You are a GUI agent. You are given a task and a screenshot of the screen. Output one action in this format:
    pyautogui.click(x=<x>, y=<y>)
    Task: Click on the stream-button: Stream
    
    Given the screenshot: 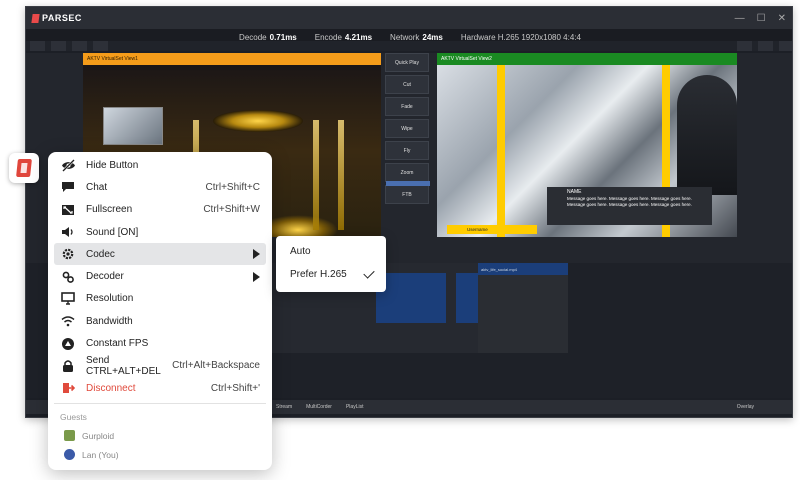 What is the action you would take?
    pyautogui.click(x=284, y=407)
    